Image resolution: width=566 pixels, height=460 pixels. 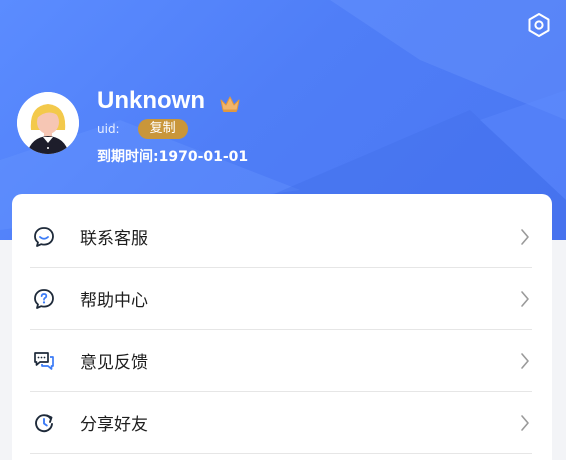 What do you see at coordinates (114, 363) in the screenshot?
I see `menu-item-label: 意见反馈` at bounding box center [114, 363].